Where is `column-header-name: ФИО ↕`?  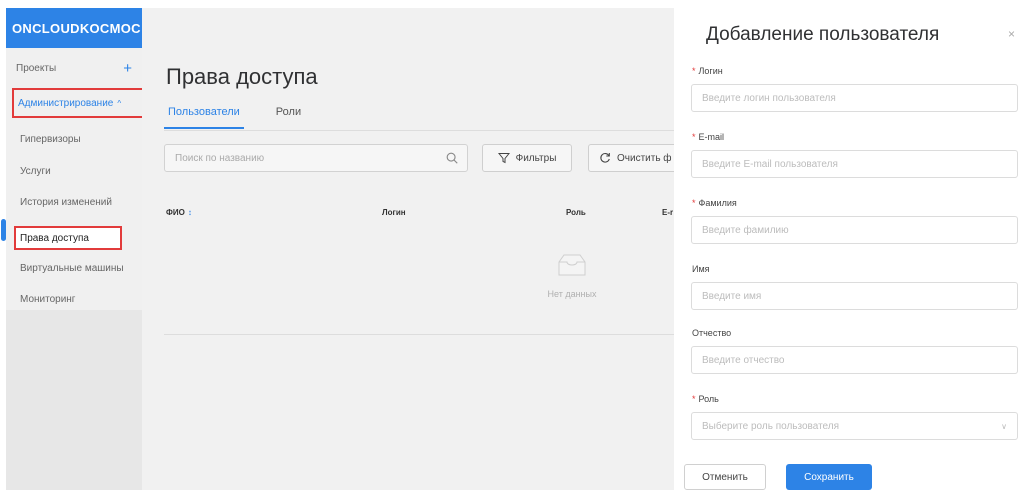
column-header-name: ФИО ↕ is located at coordinates (179, 212).